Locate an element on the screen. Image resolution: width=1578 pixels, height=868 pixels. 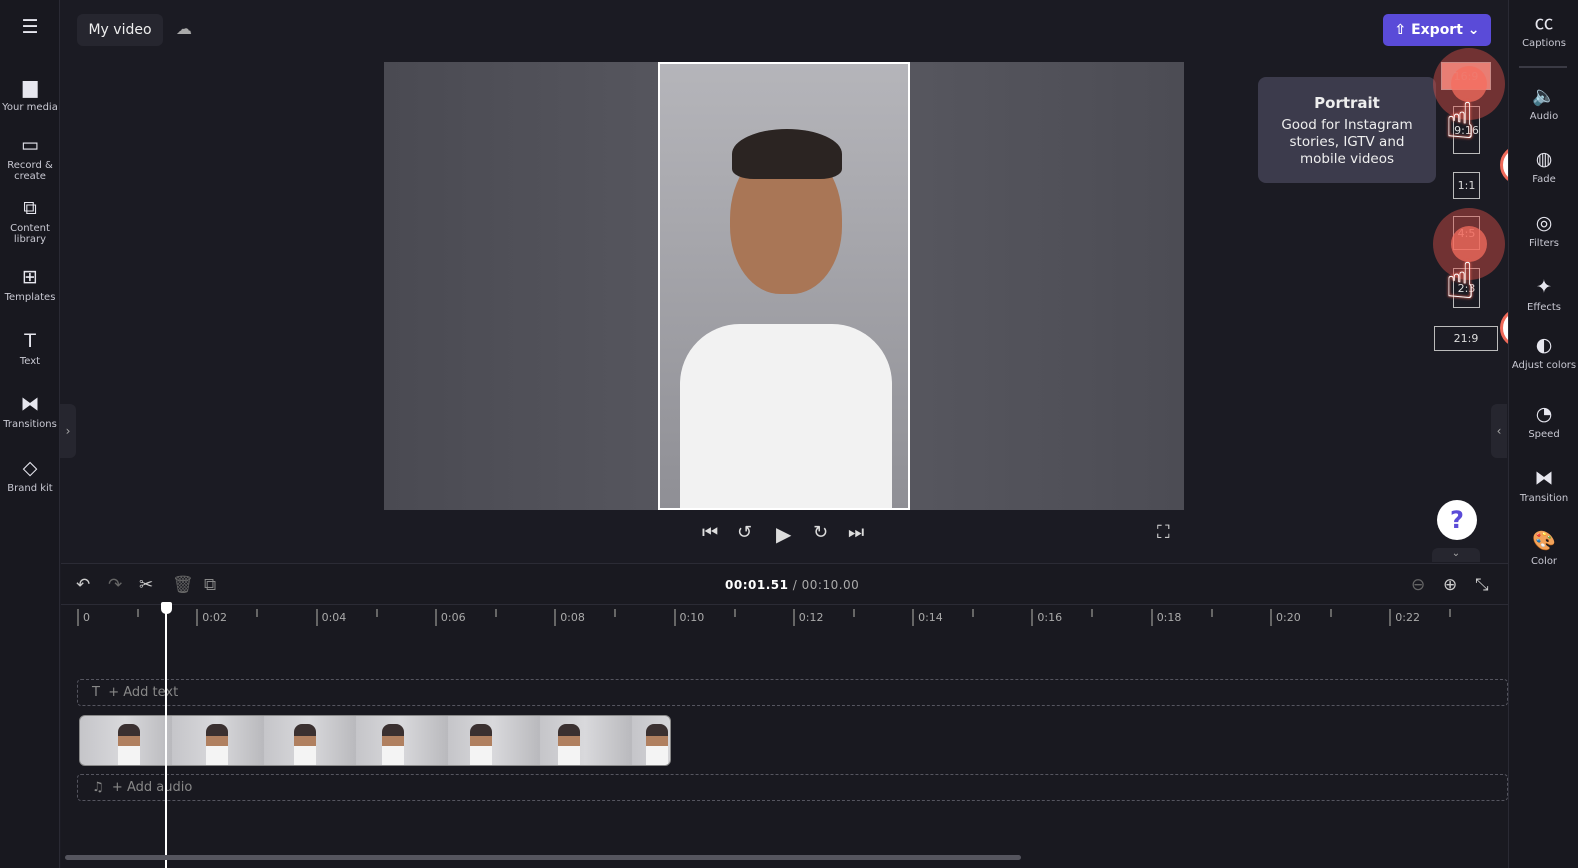
content-library-icon: ⧉ is located at coordinates (30, 208).